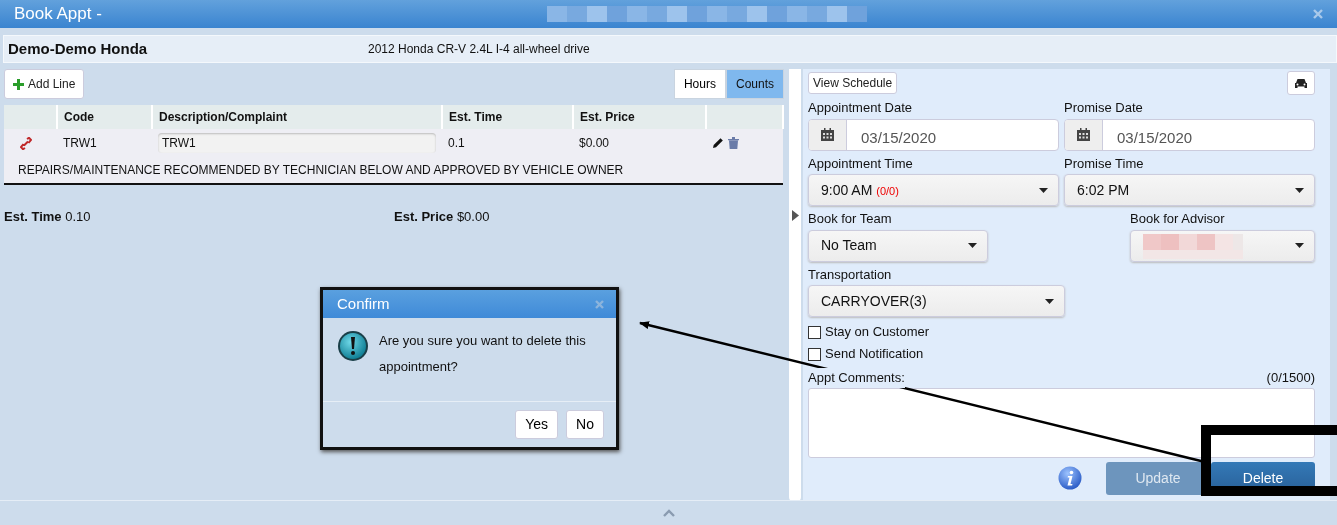 This screenshot has width=1337, height=525. What do you see at coordinates (933, 190) in the screenshot?
I see `dropdown: 9:00 AM (0/0)` at bounding box center [933, 190].